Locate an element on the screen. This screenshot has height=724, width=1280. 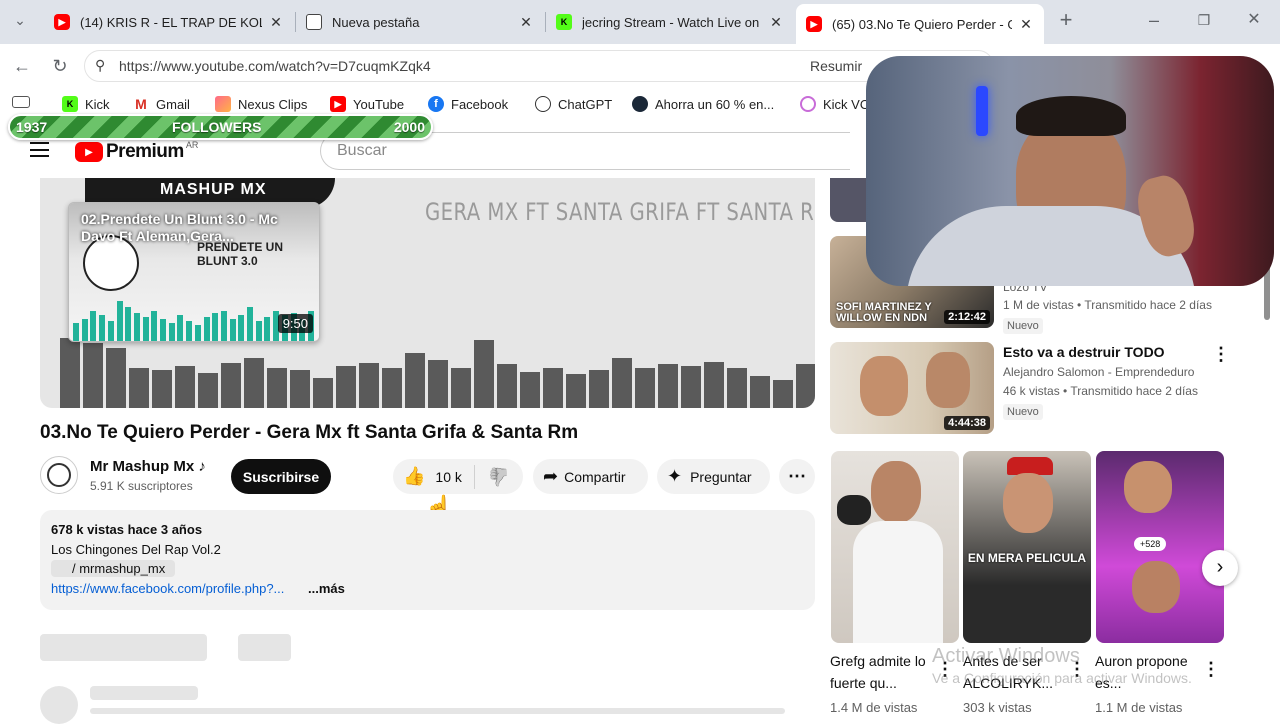
dislike-button: 👍 is located at coordinates (499, 476).